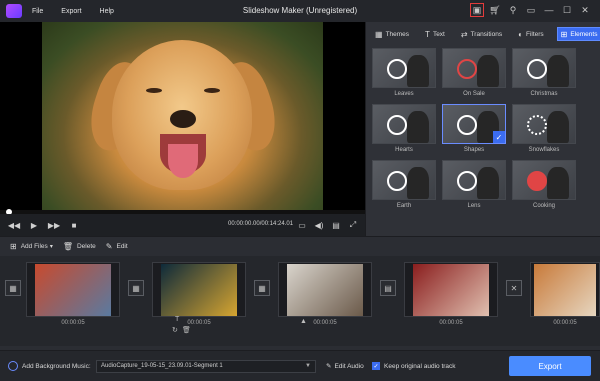  I want to click on element-hearts: Hearts, so click(404, 128).